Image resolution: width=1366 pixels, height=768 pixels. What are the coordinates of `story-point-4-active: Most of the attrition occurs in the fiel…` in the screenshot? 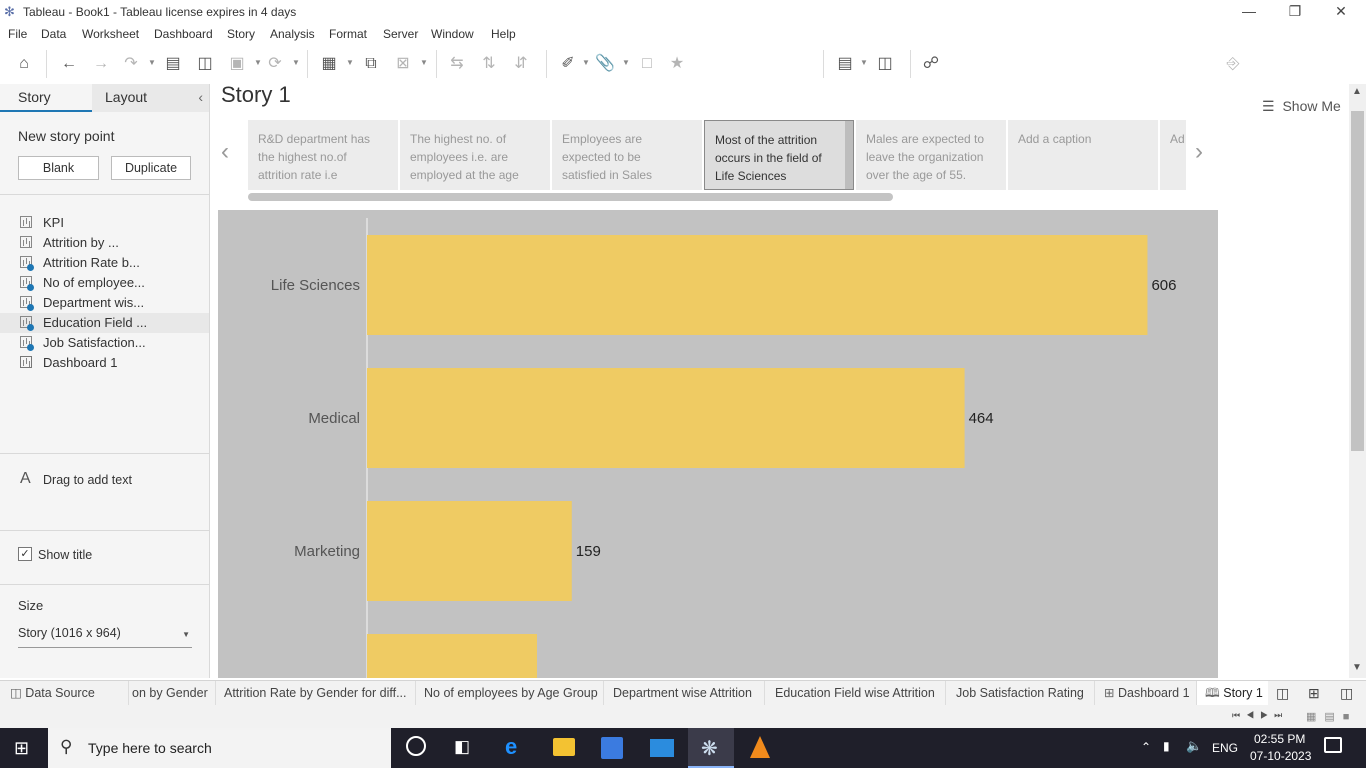 It's located at (779, 155).